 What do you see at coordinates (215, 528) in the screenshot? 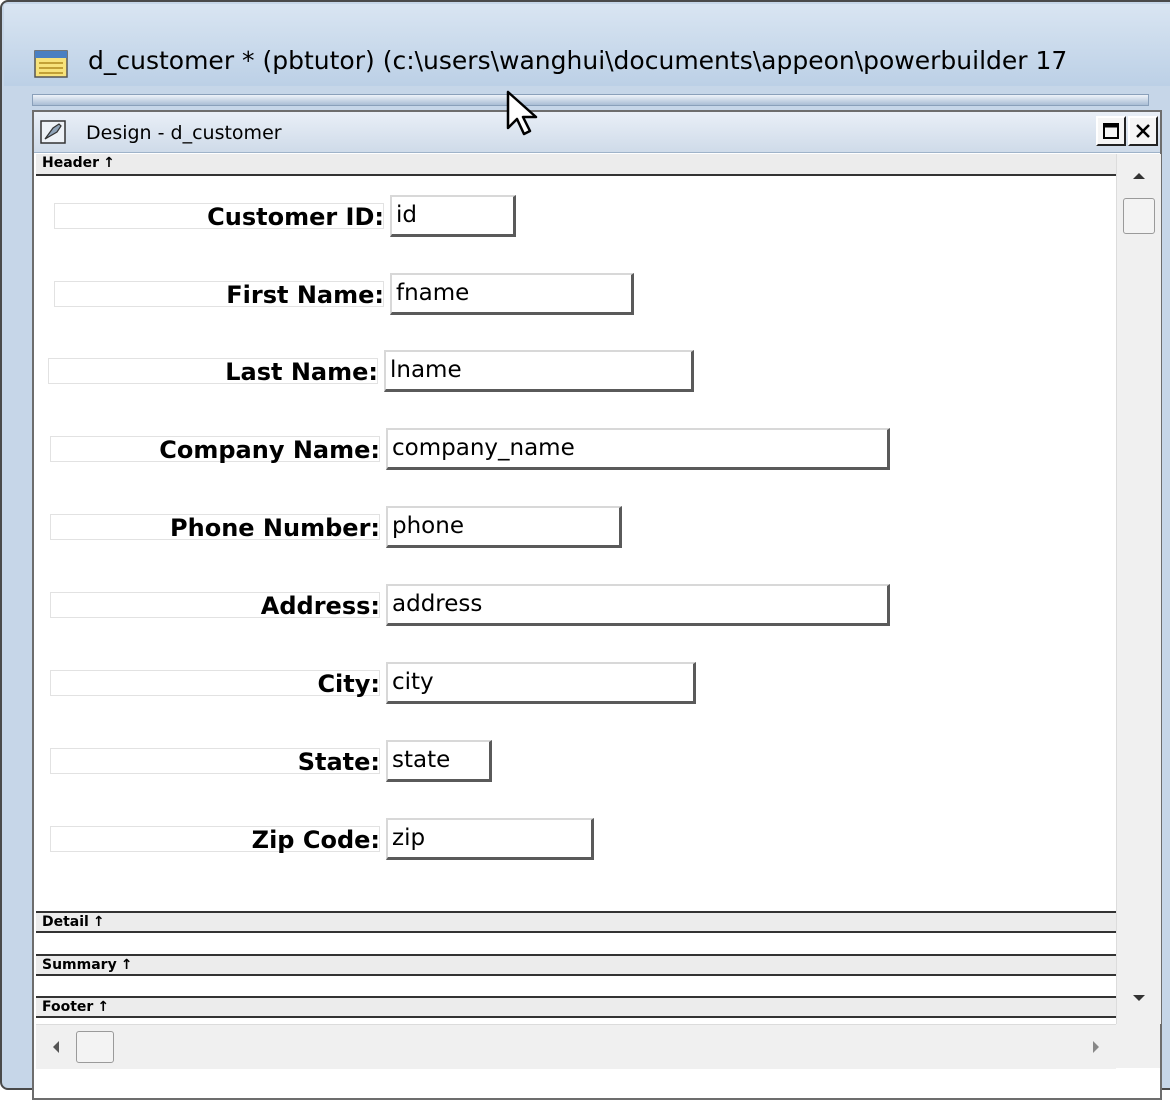
I see `label-phone-number: Phone Number:` at bounding box center [215, 528].